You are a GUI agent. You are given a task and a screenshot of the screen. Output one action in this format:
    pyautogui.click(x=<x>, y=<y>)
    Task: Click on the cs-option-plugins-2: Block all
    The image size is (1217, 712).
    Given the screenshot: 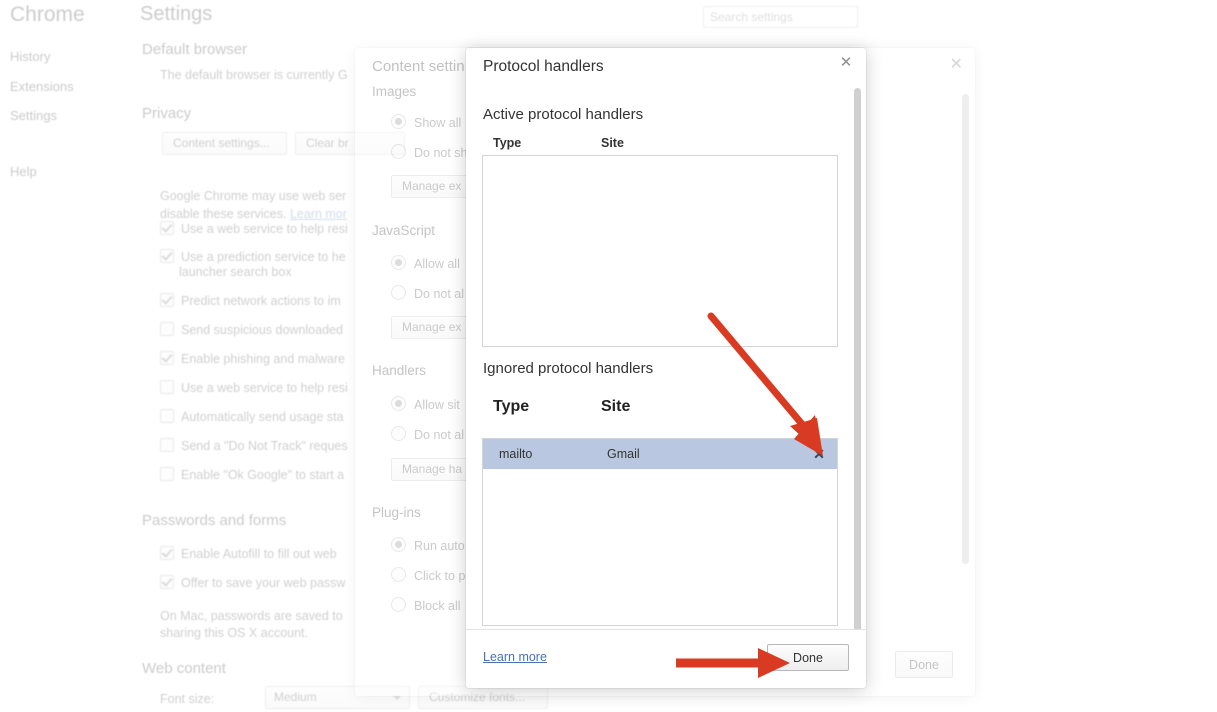 What is the action you would take?
    pyautogui.click(x=426, y=605)
    